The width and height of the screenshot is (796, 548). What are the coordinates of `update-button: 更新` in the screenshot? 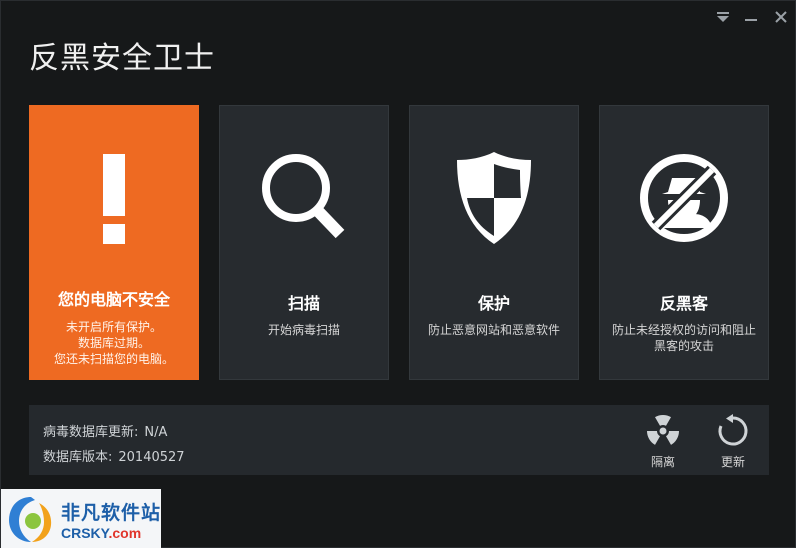 It's located at (733, 441).